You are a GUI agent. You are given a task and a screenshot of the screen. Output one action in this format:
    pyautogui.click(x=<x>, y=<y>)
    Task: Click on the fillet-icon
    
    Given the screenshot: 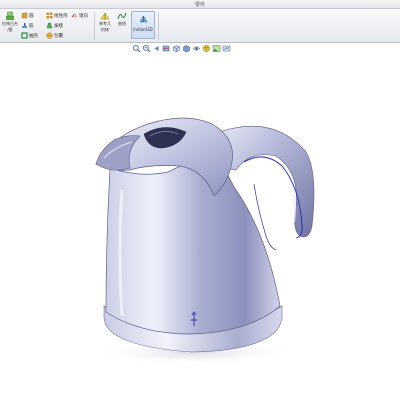 What is the action you would take?
    pyautogui.click(x=24, y=15)
    